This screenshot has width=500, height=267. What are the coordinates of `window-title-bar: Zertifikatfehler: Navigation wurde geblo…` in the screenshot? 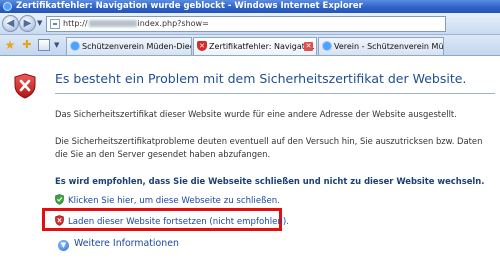 It's located at (250, 6).